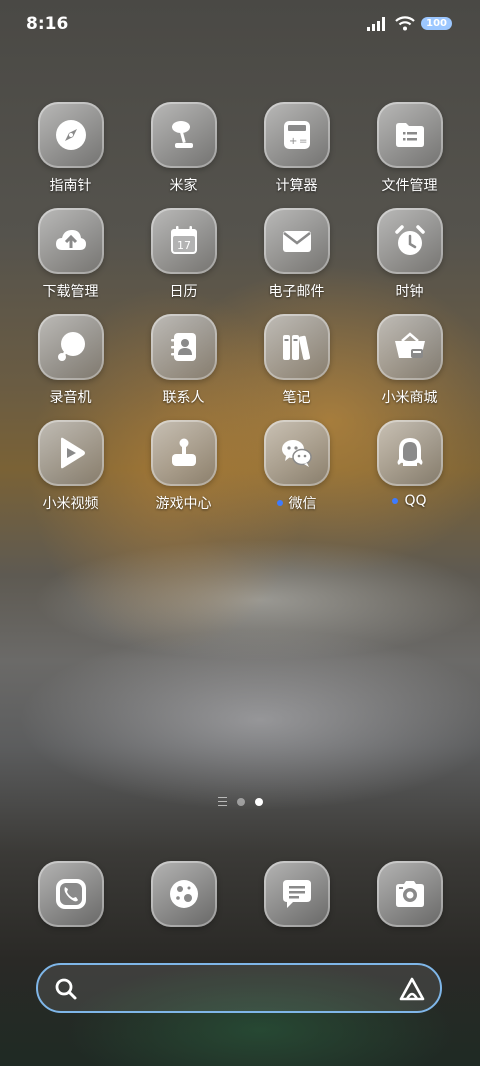  I want to click on app-label: 微信, so click(296, 503).